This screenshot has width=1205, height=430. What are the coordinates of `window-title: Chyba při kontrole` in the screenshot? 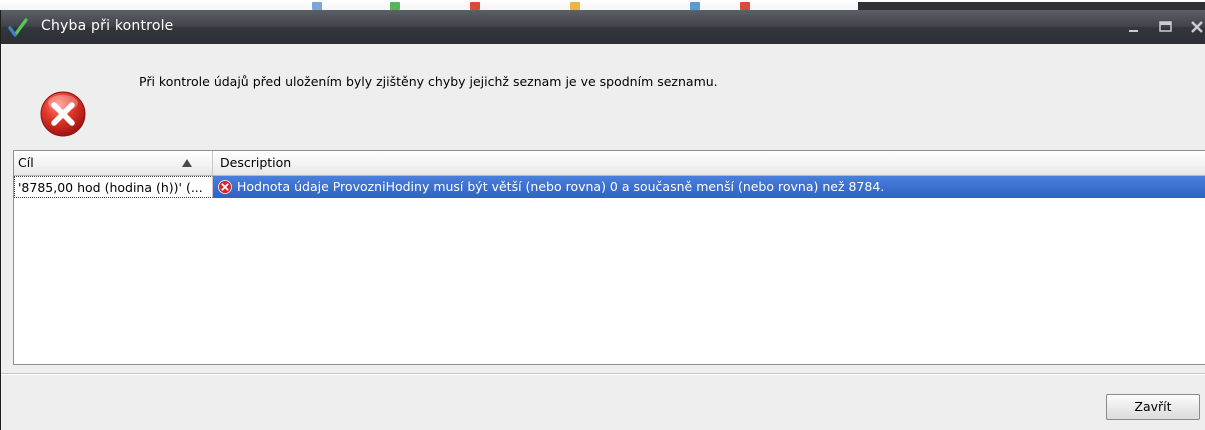 It's located at (107, 26).